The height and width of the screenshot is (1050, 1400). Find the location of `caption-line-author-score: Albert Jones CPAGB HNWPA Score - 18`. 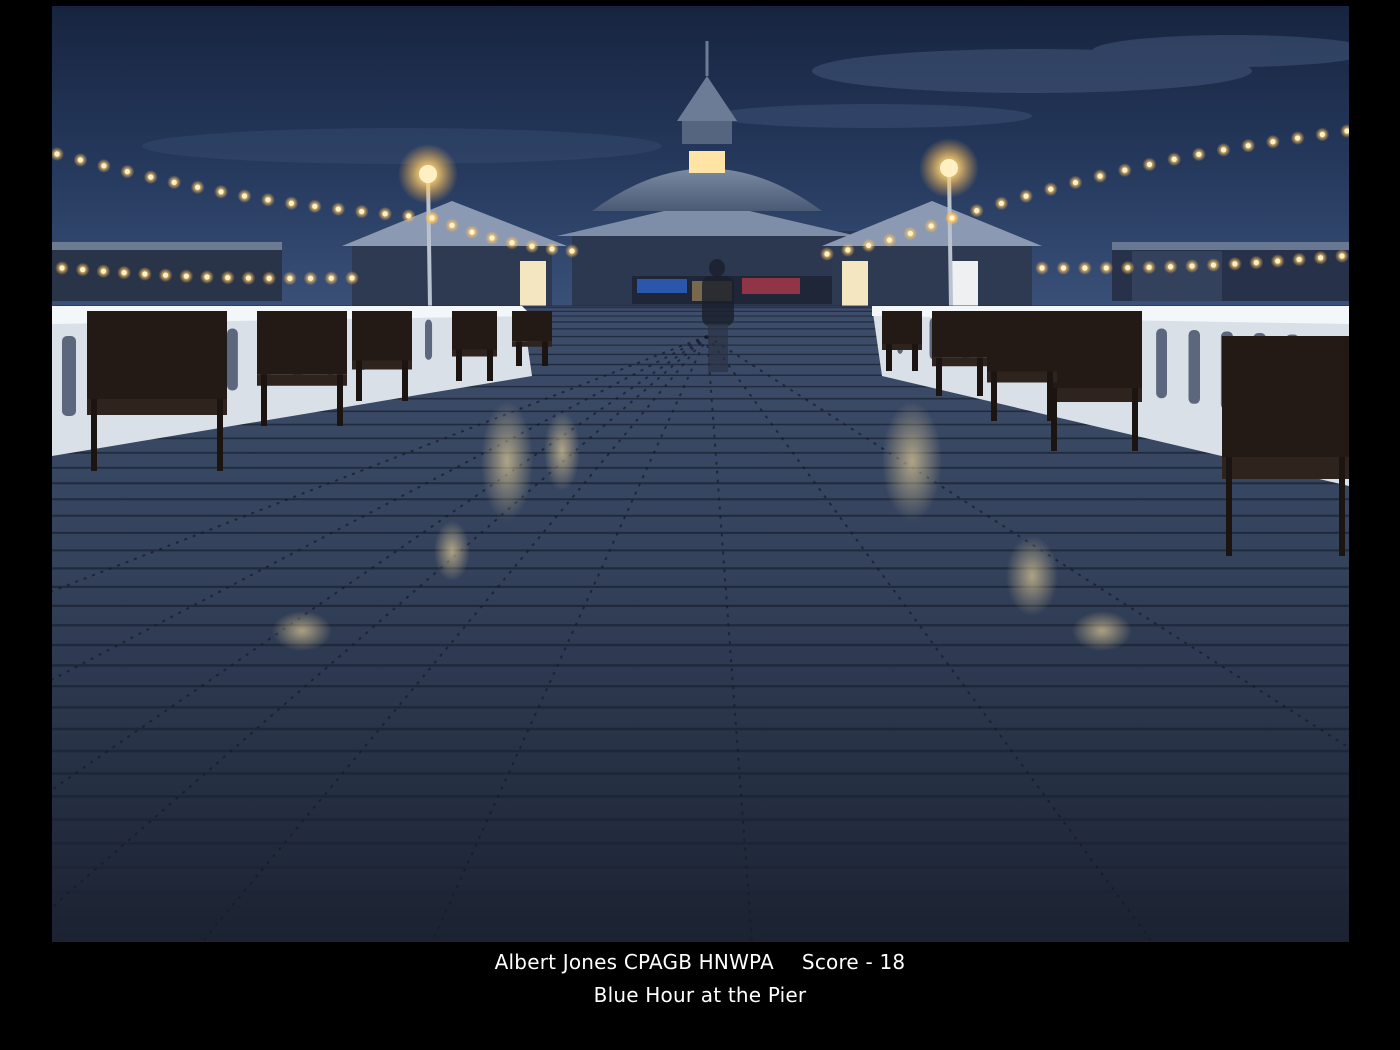

caption-line-author-score: Albert Jones CPAGB HNWPA Score - 18 is located at coordinates (700, 962).